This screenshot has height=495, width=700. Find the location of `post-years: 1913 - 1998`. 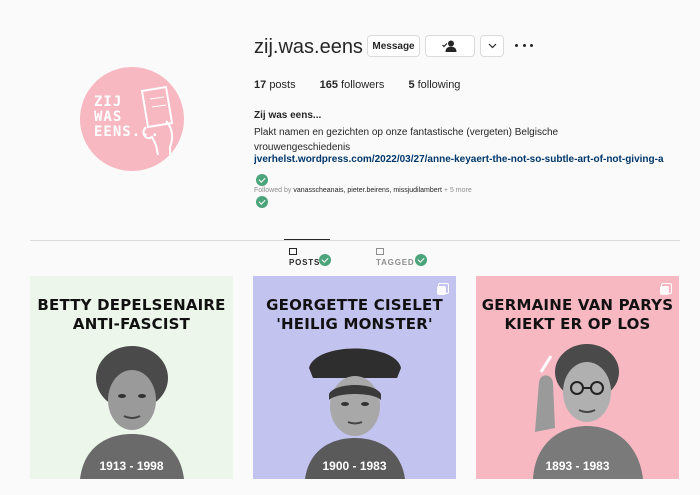

post-years: 1913 - 1998 is located at coordinates (131, 466).